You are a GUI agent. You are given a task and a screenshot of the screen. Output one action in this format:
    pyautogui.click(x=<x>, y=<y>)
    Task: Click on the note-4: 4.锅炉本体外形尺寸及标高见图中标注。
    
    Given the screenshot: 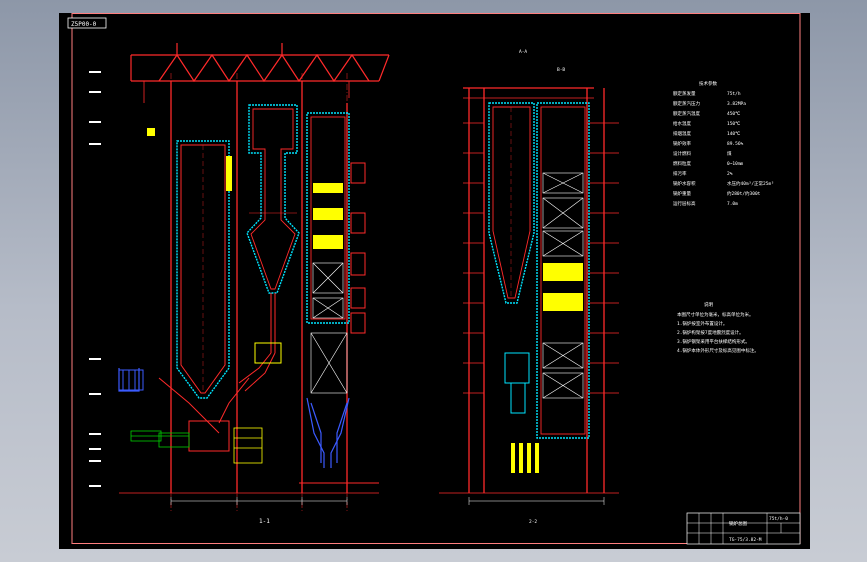 What is the action you would take?
    pyautogui.click(x=718, y=350)
    